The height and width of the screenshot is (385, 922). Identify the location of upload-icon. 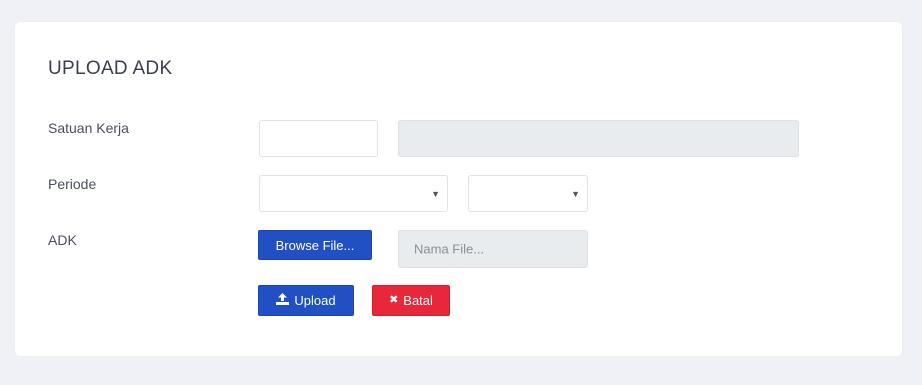
(283, 300).